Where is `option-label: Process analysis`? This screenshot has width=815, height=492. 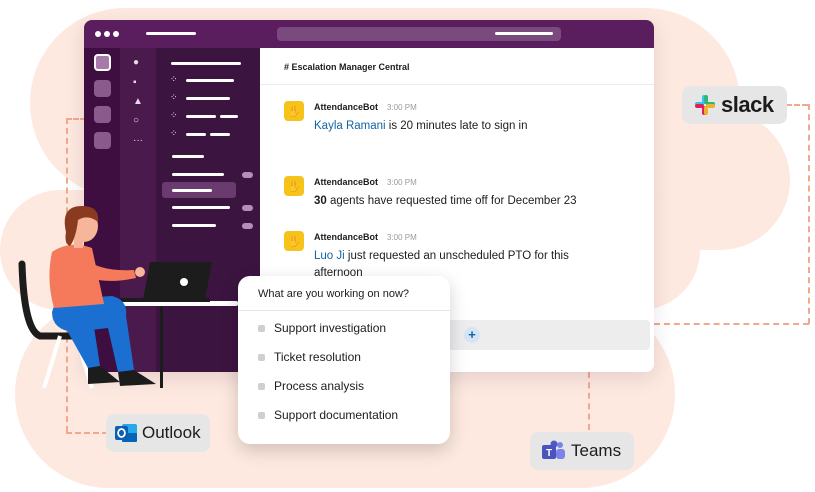 option-label: Process analysis is located at coordinates (319, 386).